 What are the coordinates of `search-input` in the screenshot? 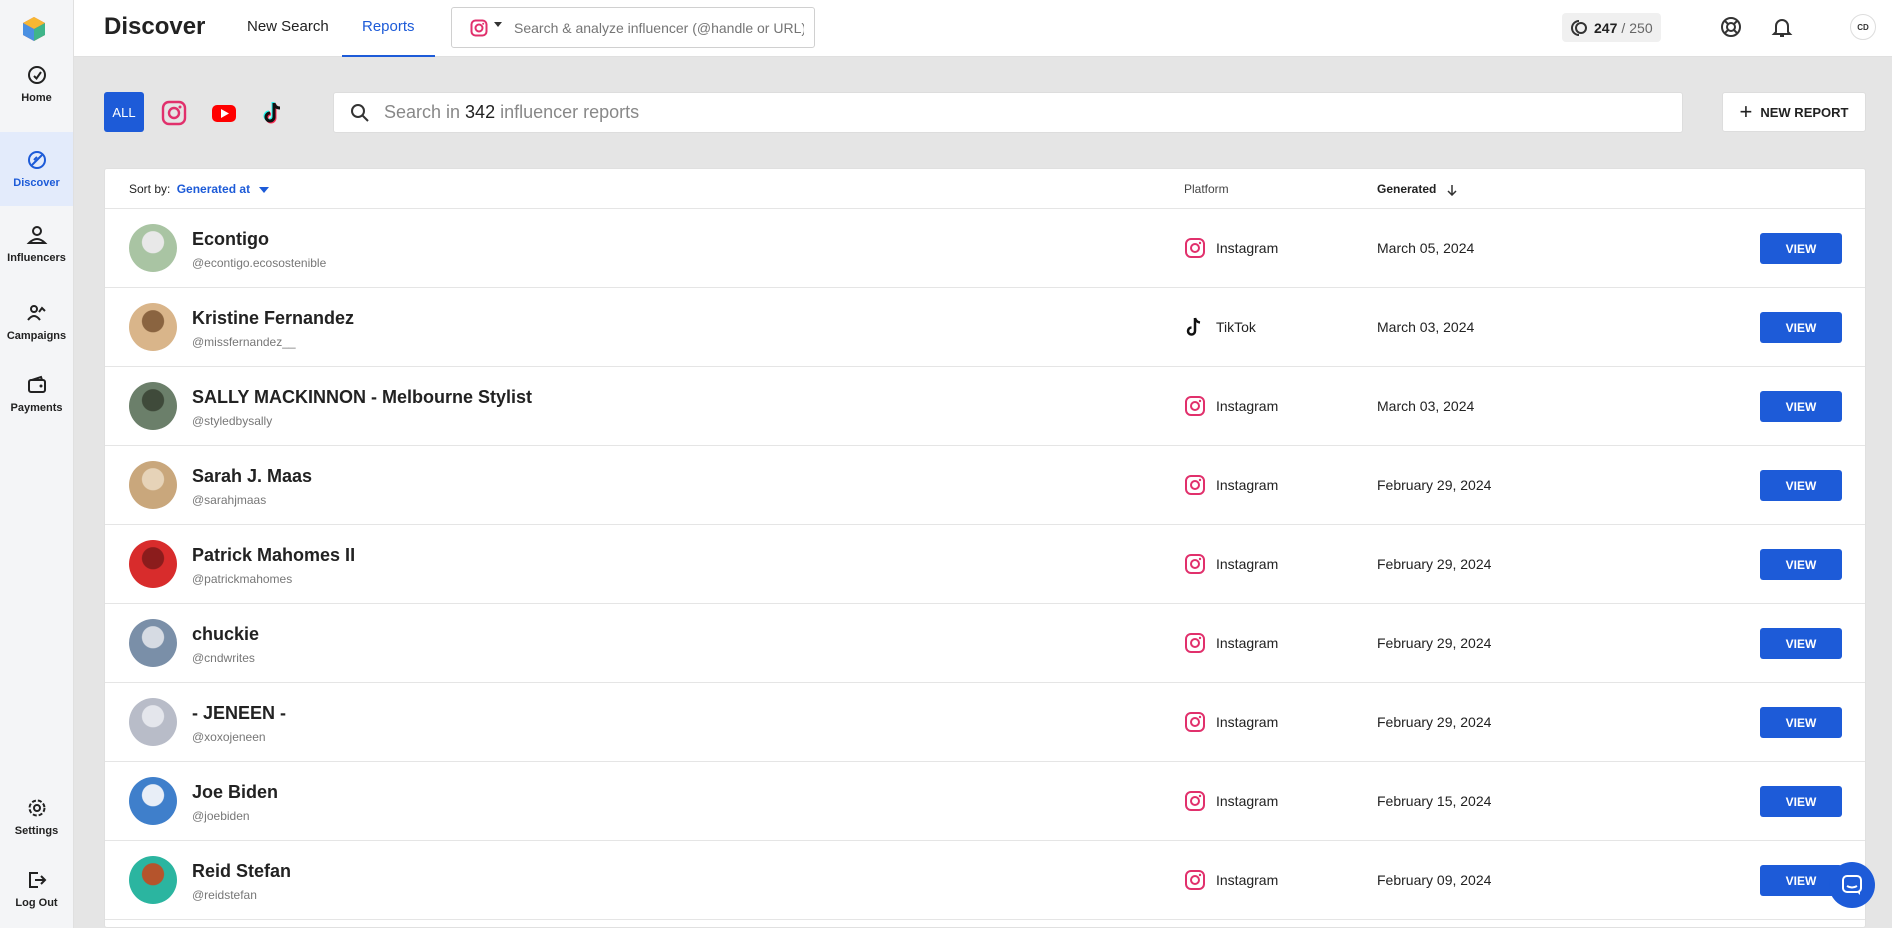 It's located at (659, 27).